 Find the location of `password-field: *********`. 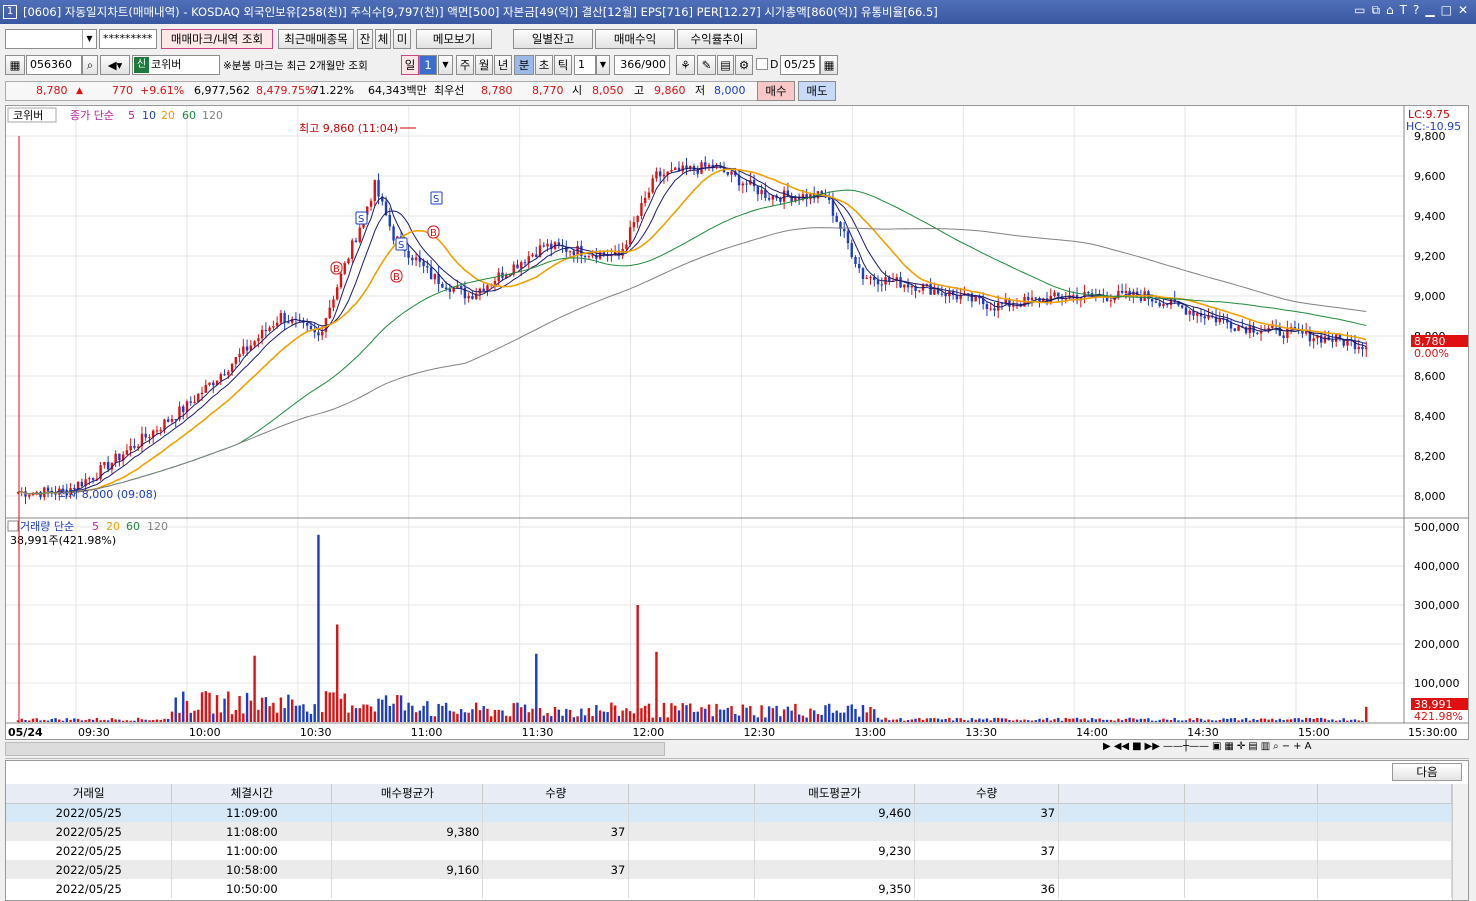

password-field: ********* is located at coordinates (128, 39).